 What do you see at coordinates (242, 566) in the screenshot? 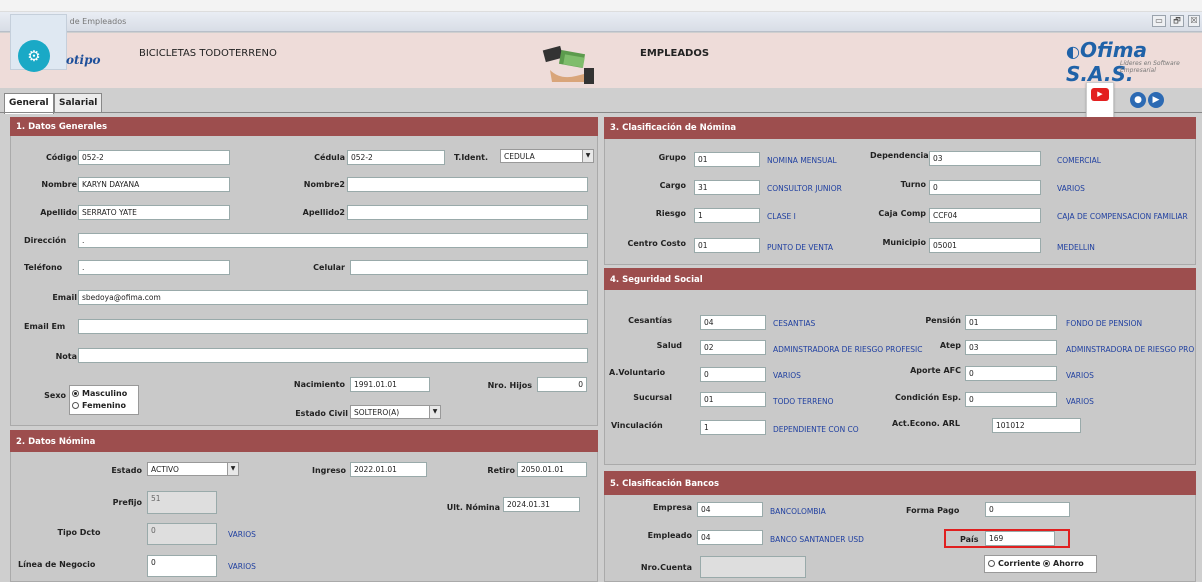
I see `linea-desc: VARIOS` at bounding box center [242, 566].